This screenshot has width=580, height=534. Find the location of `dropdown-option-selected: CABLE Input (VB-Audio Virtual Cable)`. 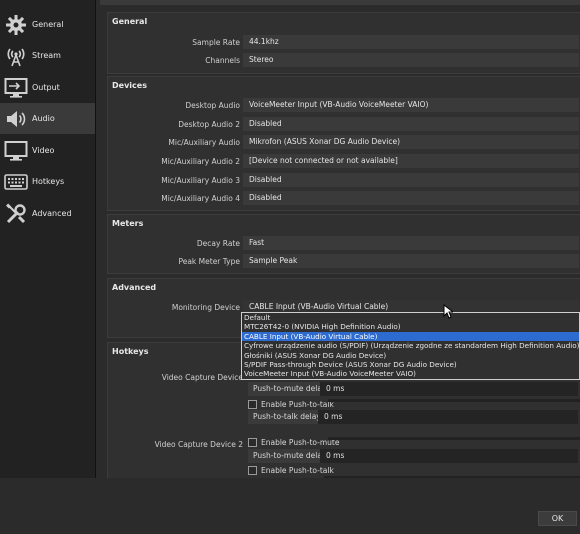

dropdown-option-selected: CABLE Input (VB-Audio Virtual Cable) is located at coordinates (410, 336).